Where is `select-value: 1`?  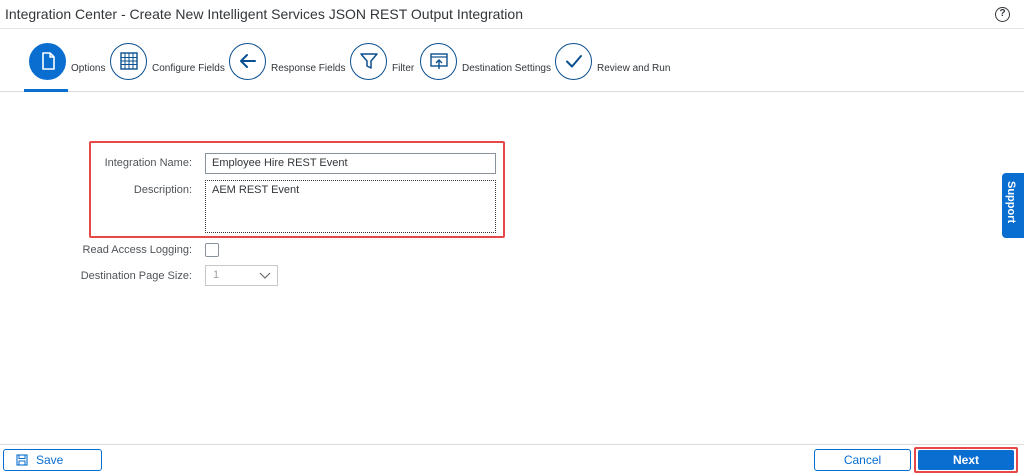 select-value: 1 is located at coordinates (216, 275).